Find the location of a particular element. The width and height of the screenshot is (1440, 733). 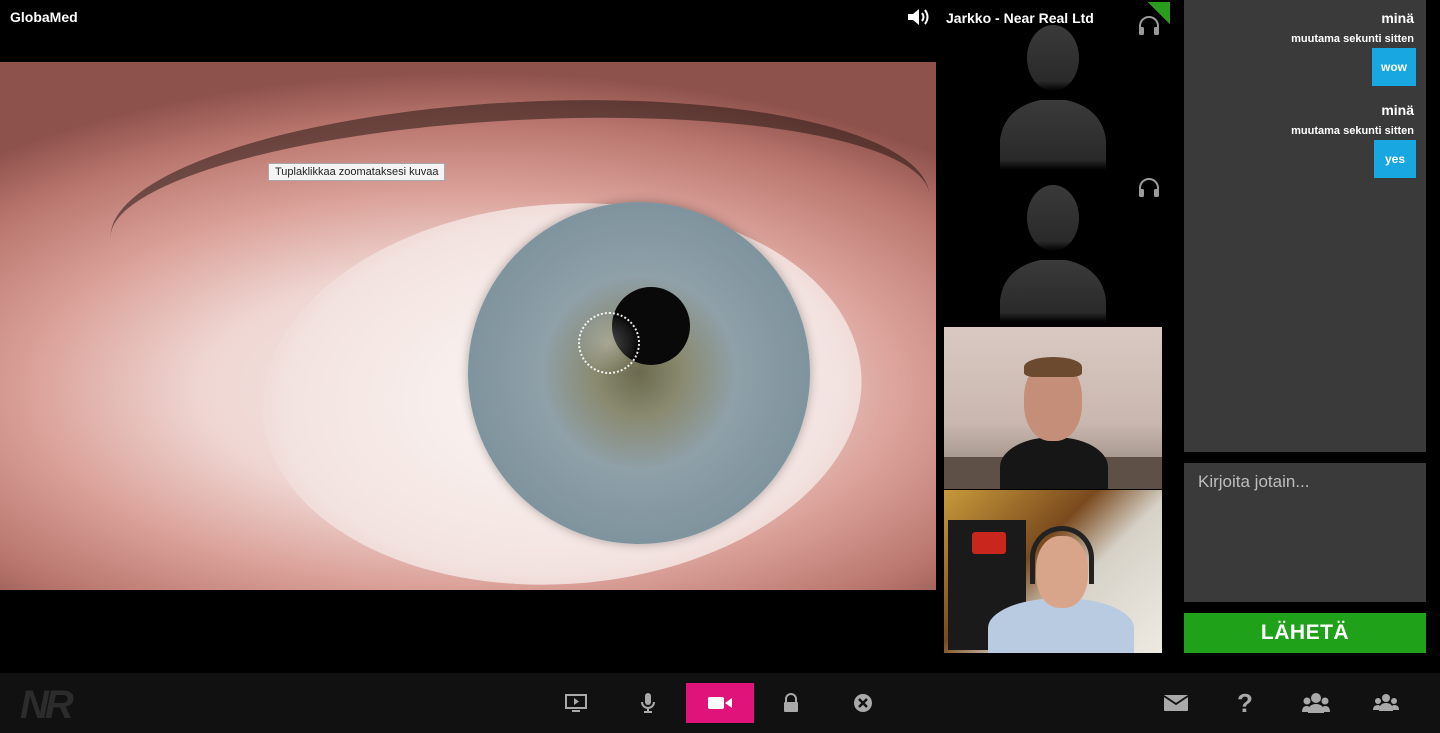

microphone-icon is located at coordinates (648, 703).